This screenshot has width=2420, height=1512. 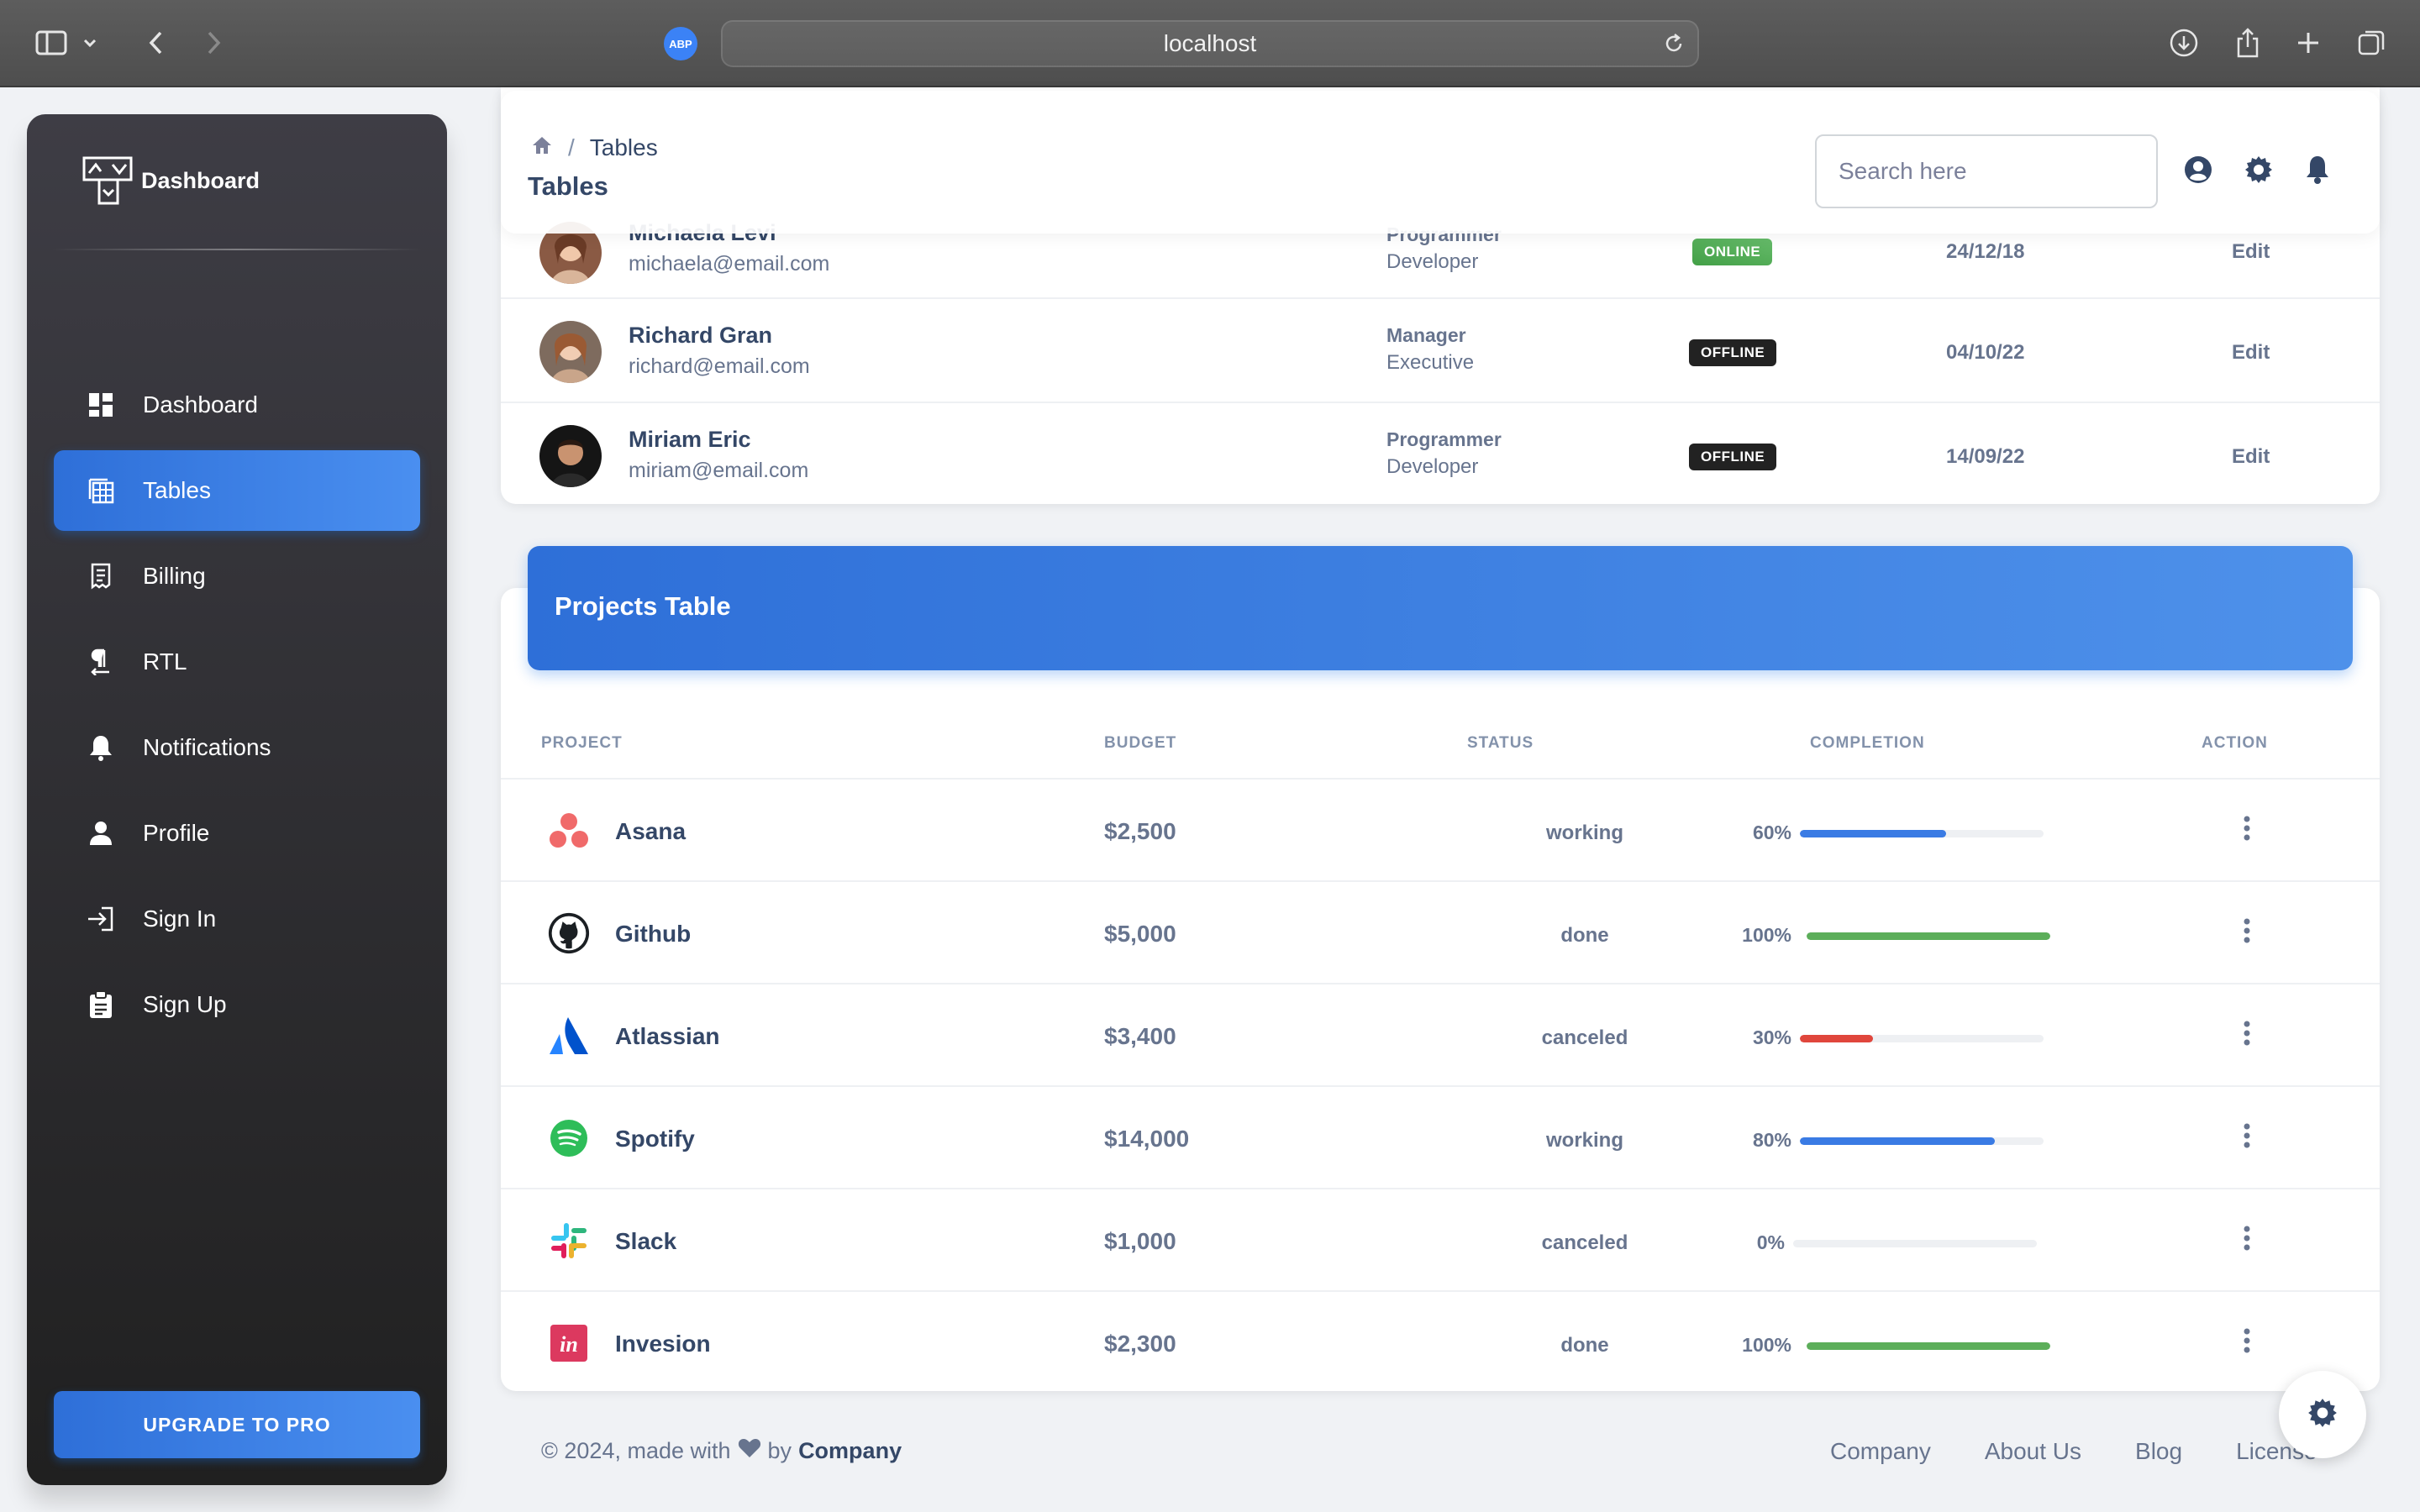 What do you see at coordinates (2317, 172) in the screenshot?
I see `notifications-bell-icon` at bounding box center [2317, 172].